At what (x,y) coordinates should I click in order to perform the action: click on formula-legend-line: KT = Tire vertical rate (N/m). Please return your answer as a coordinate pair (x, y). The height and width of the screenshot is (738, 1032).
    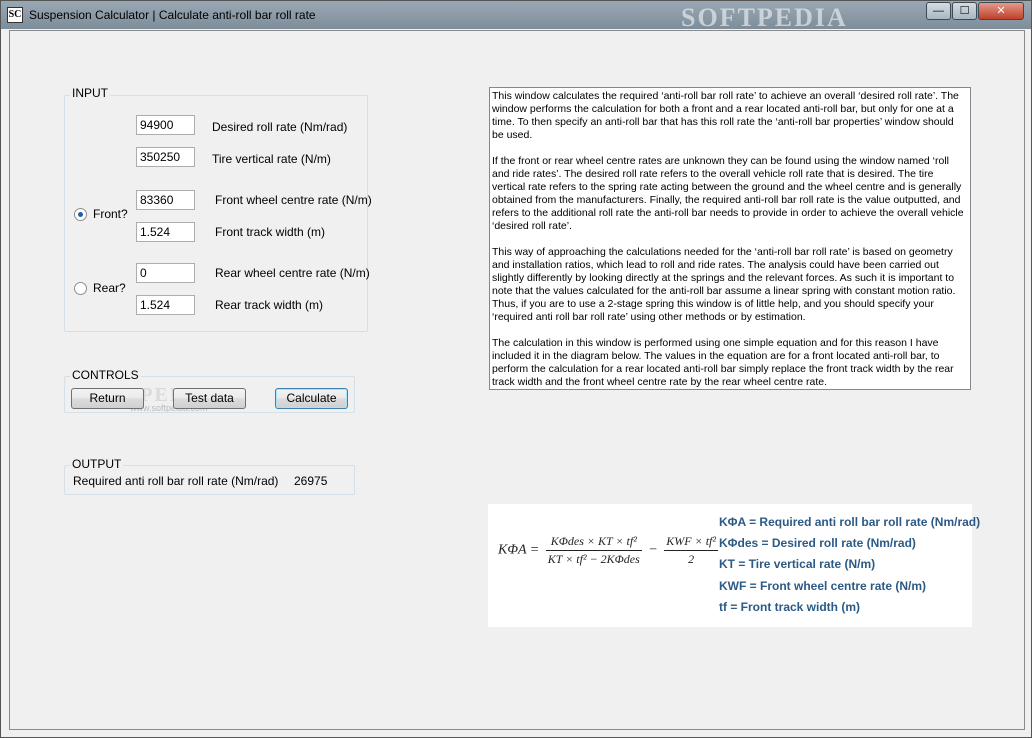
    Looking at the image, I should click on (797, 564).